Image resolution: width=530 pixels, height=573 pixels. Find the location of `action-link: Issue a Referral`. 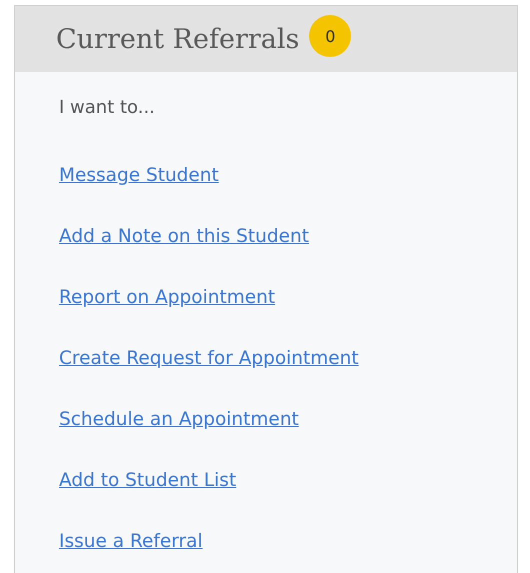

action-link: Issue a Referral is located at coordinates (131, 542).